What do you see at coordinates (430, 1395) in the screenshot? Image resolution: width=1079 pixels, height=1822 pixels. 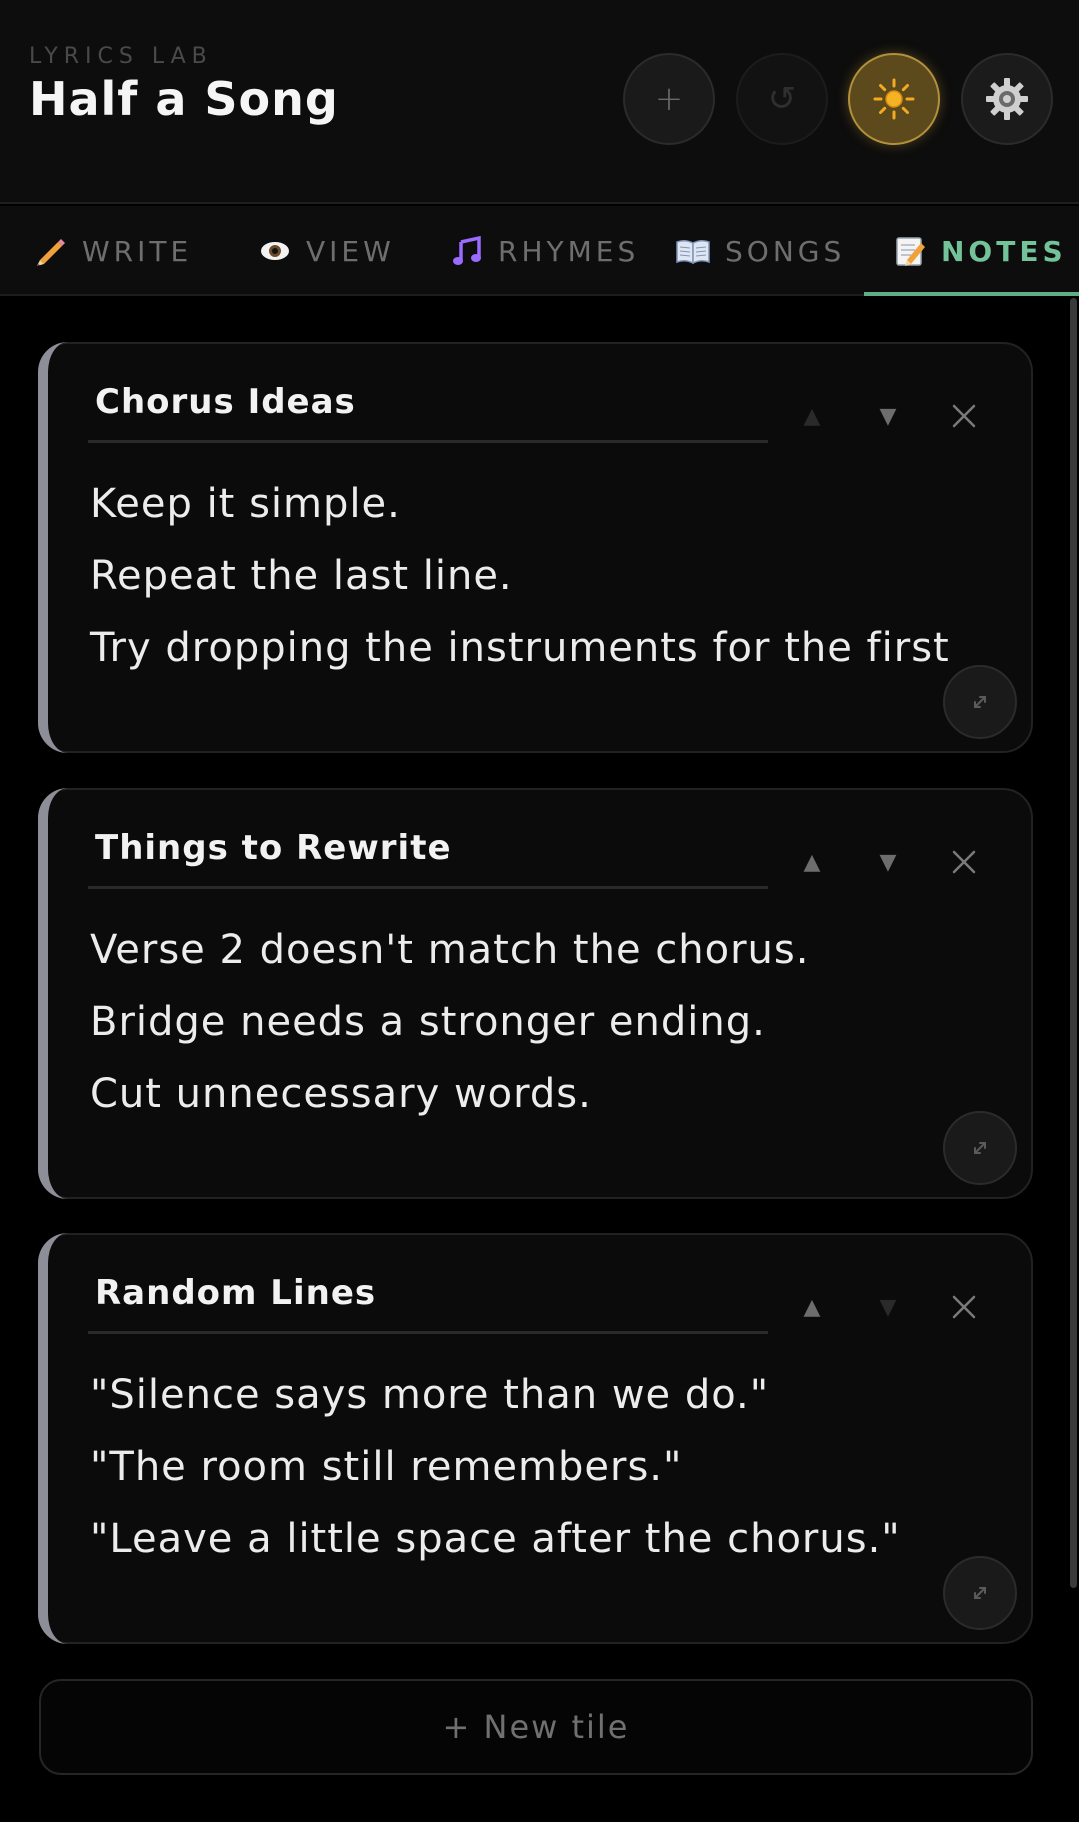 I see `note-line: "Silence says more than we do."` at bounding box center [430, 1395].